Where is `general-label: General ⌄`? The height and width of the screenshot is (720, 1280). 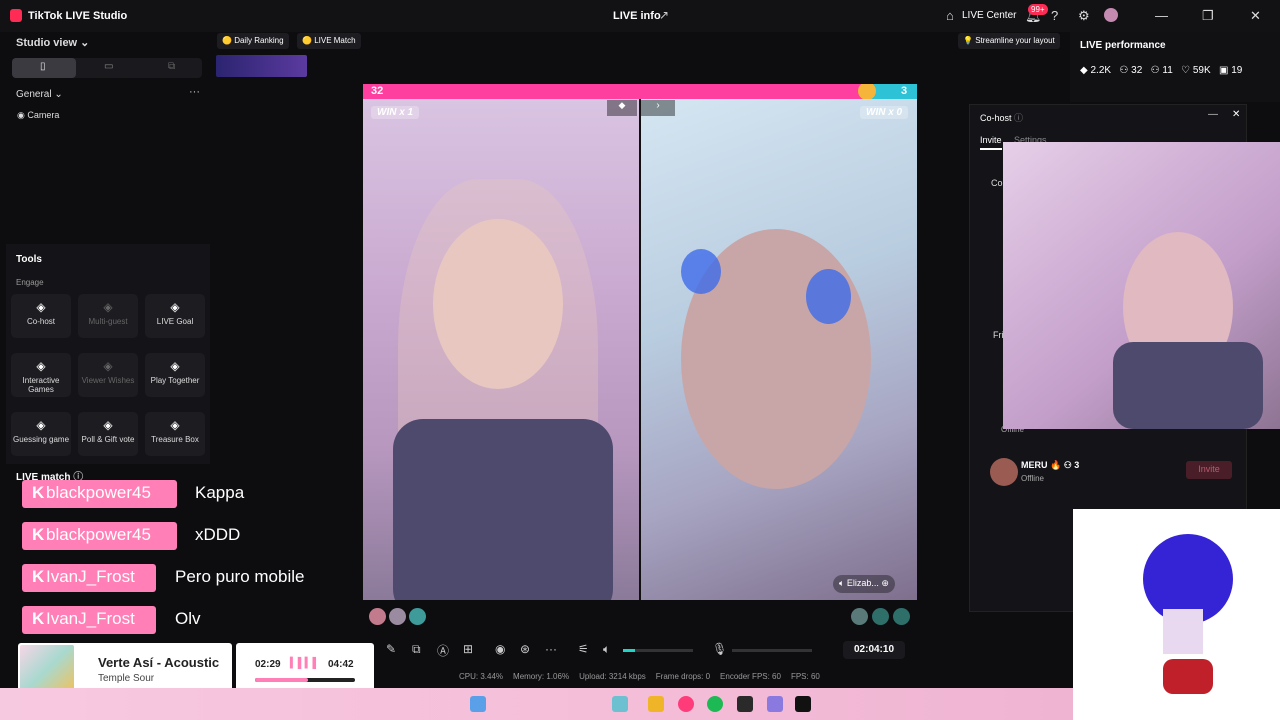 general-label: General ⌄ is located at coordinates (39, 94).